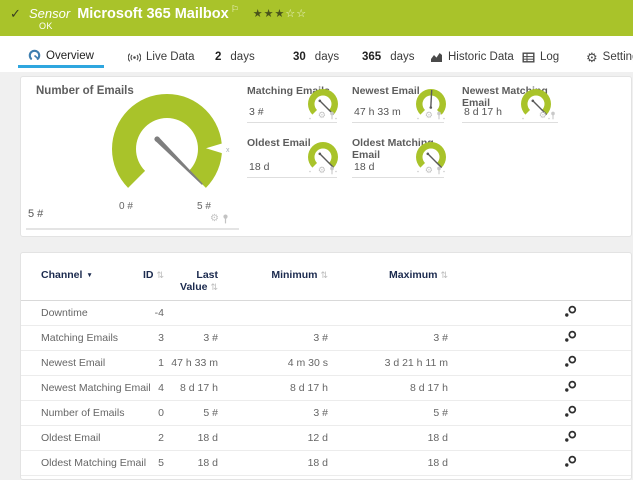 The image size is (633, 480). Describe the element at coordinates (510, 104) in the screenshot. I see `gauge-widget-newest-matching-email: Newest Matching Email 8 d 17 h ⚙` at that location.